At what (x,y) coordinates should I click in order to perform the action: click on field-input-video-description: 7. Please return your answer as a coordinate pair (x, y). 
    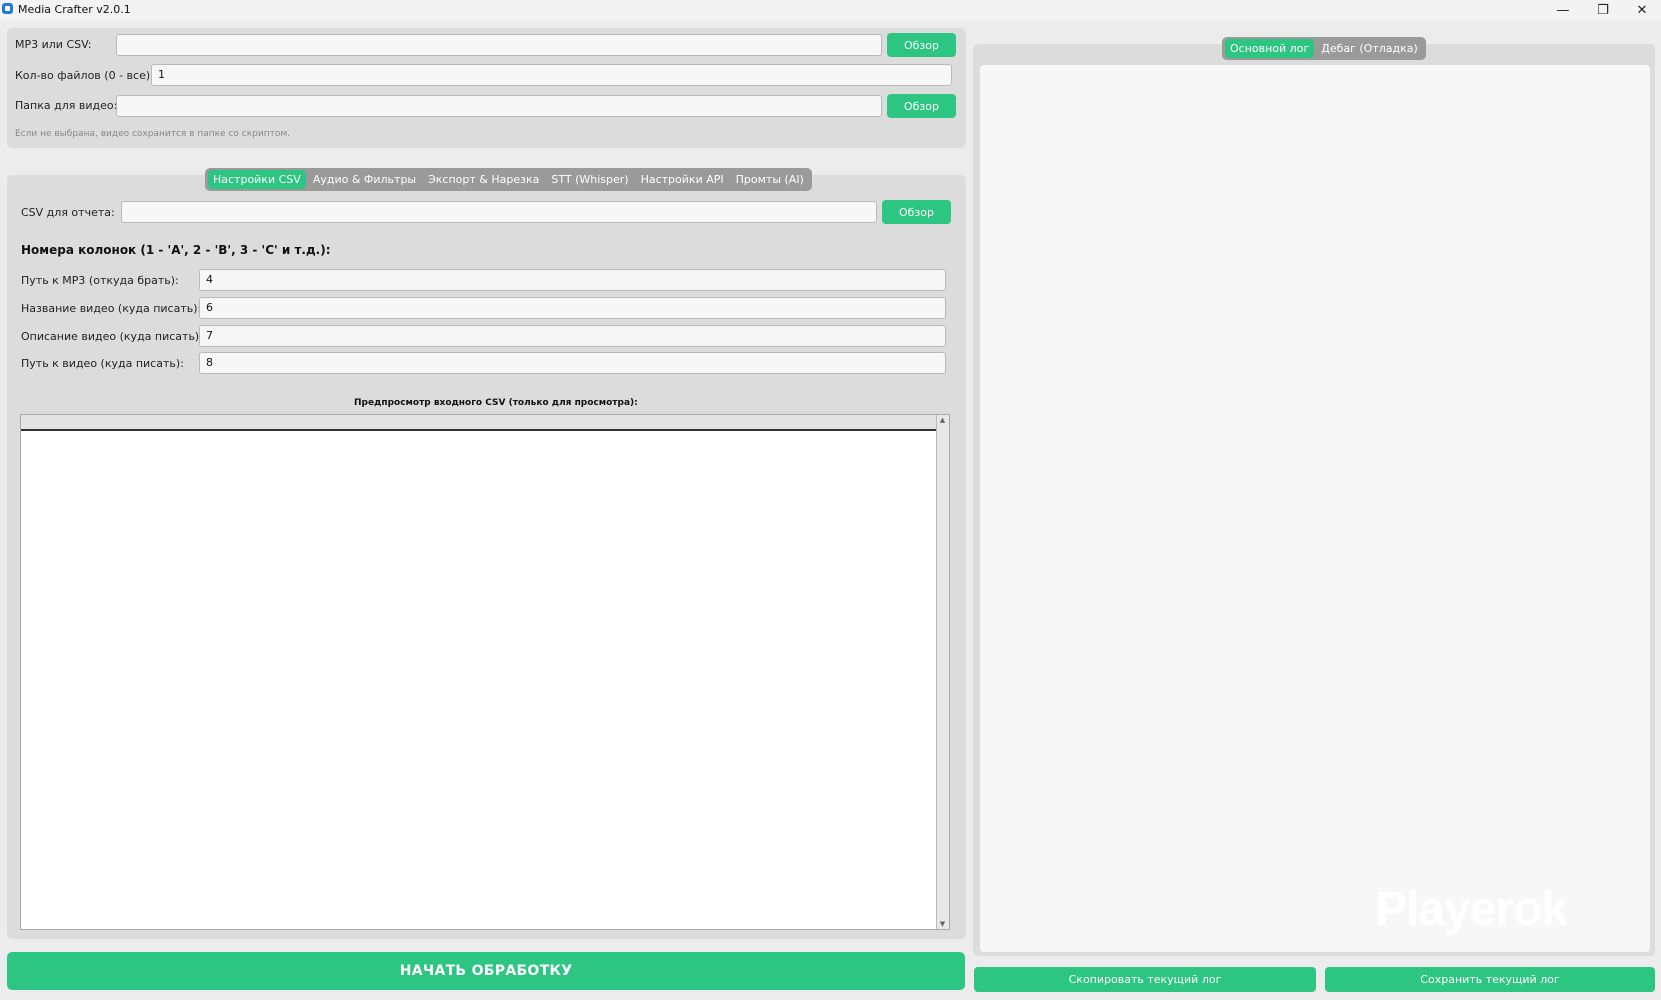
    Looking at the image, I should click on (572, 336).